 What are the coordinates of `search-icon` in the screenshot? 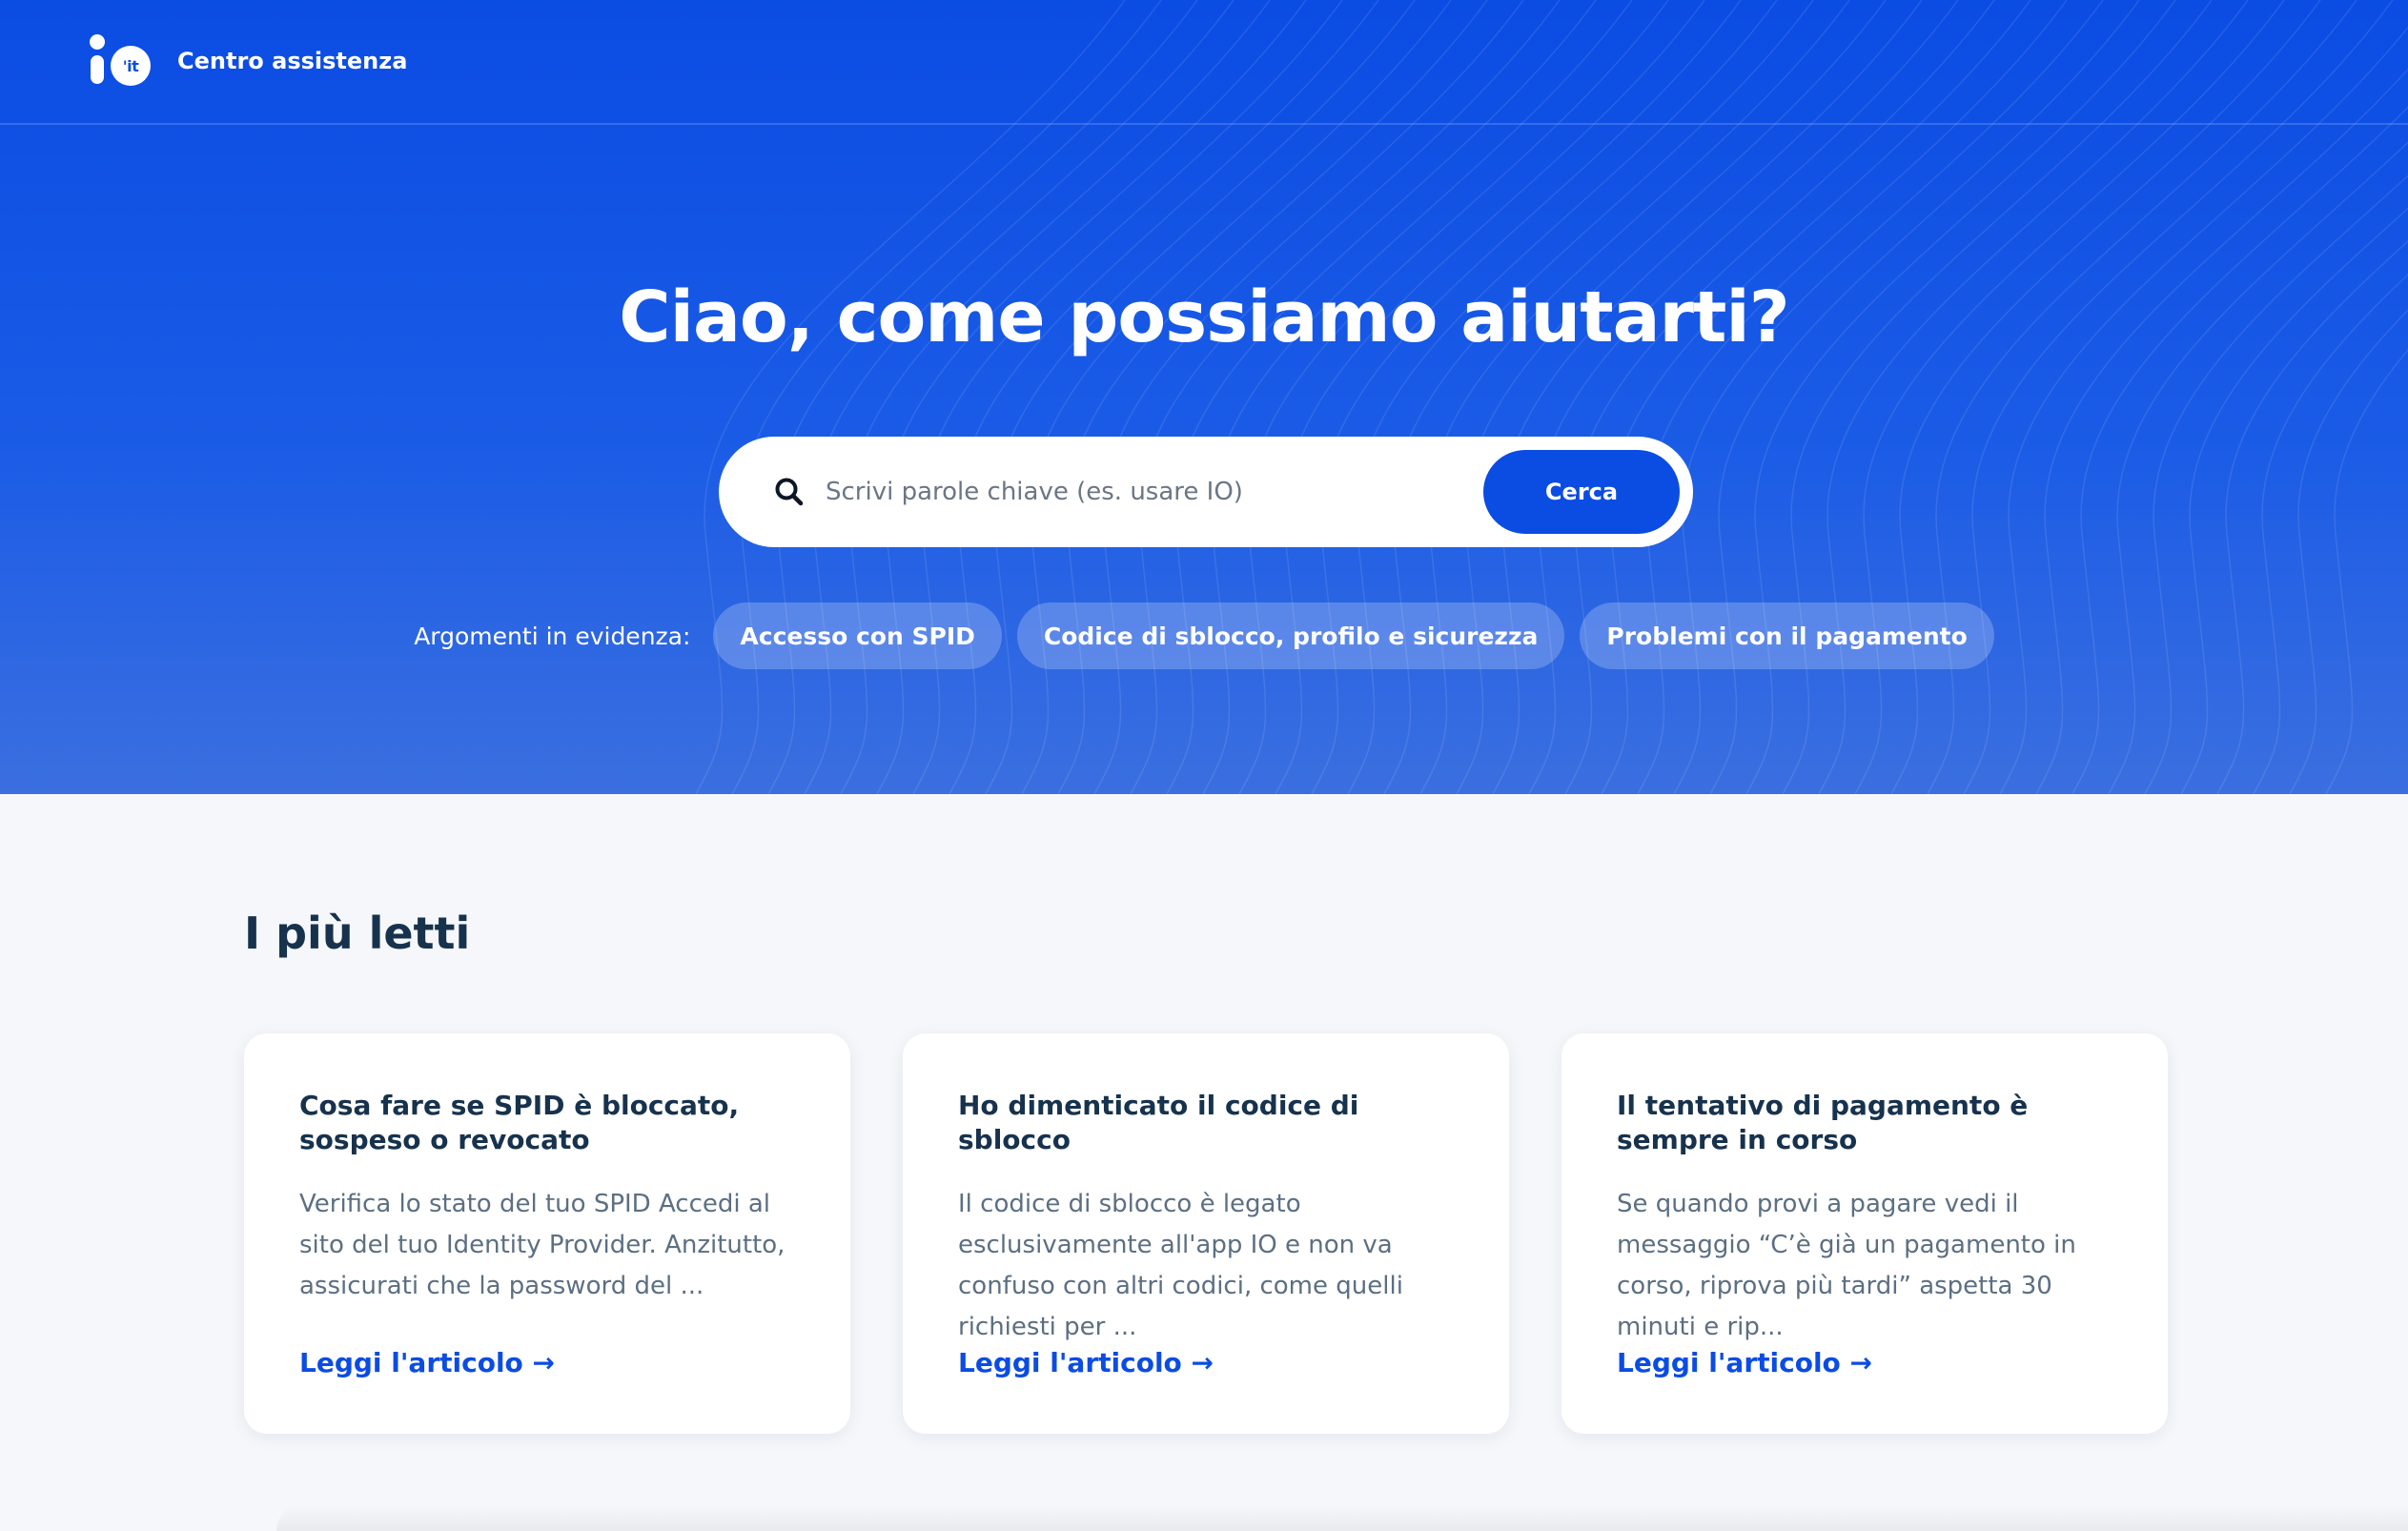 It's located at (789, 492).